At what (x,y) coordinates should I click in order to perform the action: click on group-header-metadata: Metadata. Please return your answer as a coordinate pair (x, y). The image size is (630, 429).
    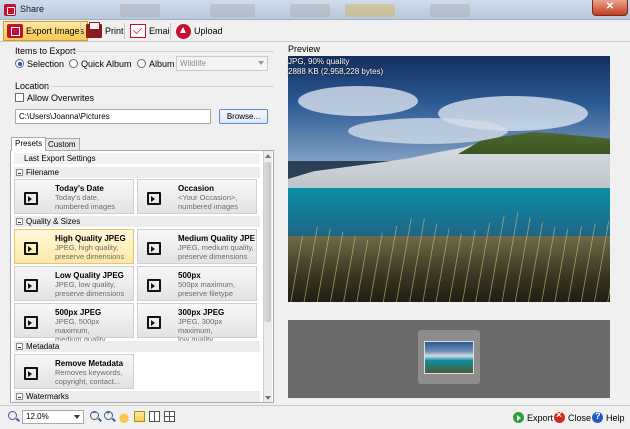
    Looking at the image, I should click on (137, 346).